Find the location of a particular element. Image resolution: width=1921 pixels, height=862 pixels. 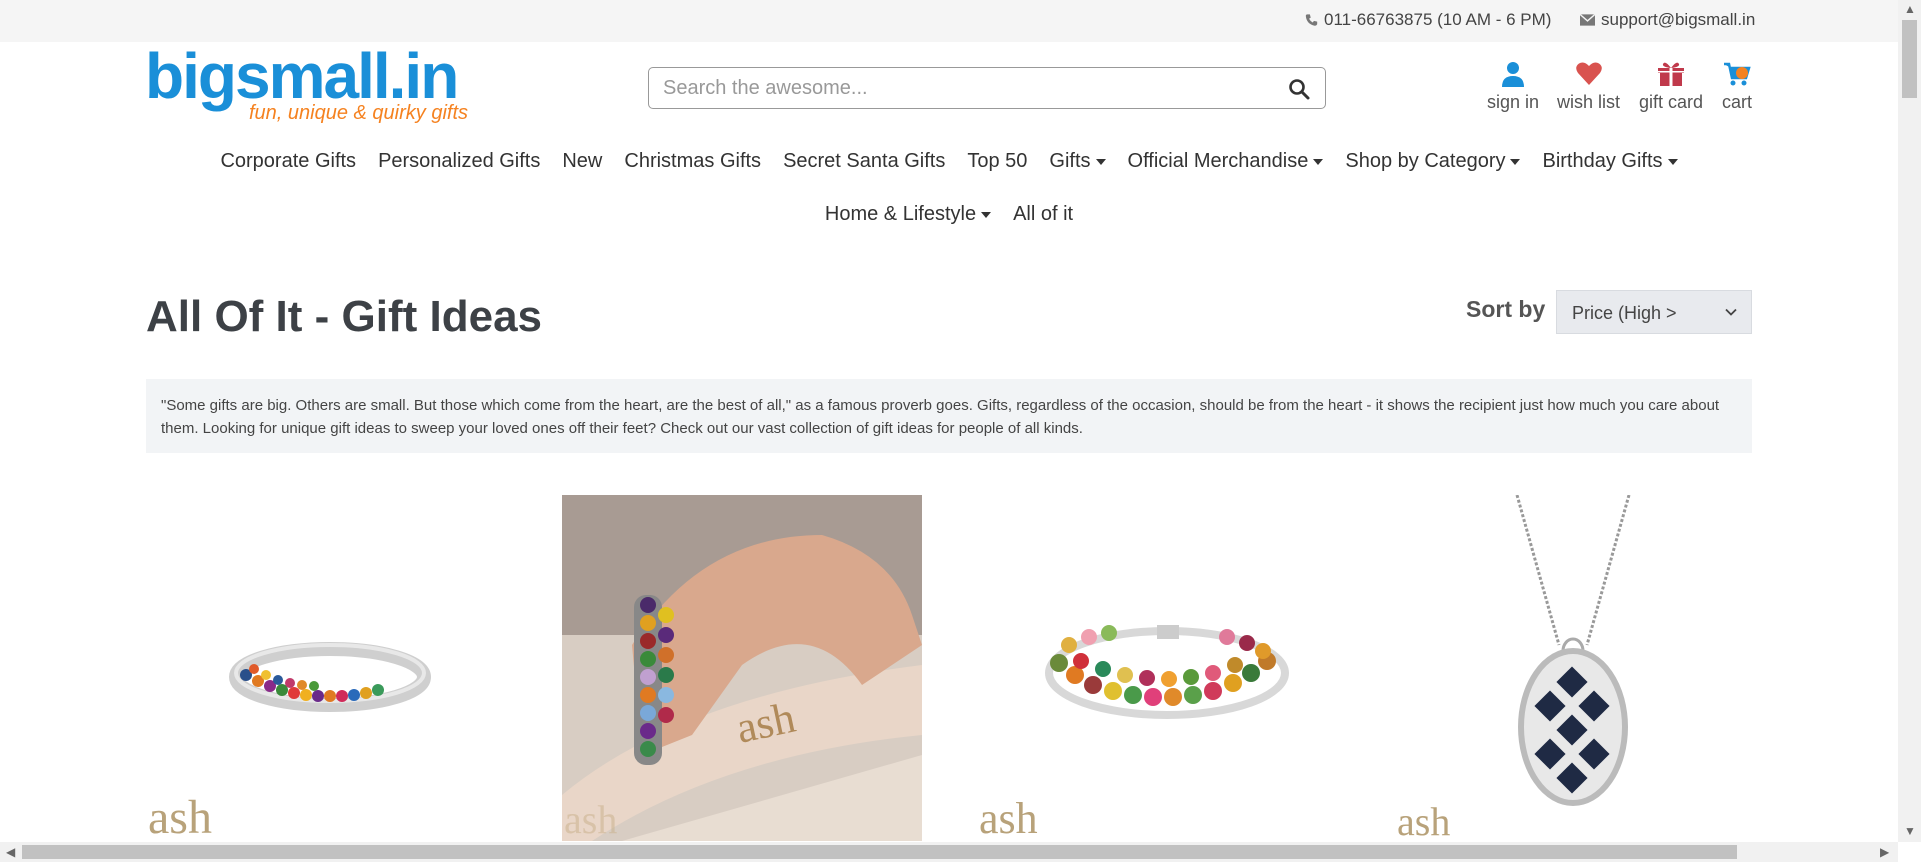

main-nav-row-2: Home & Lifestyle All of it is located at coordinates (949, 214).